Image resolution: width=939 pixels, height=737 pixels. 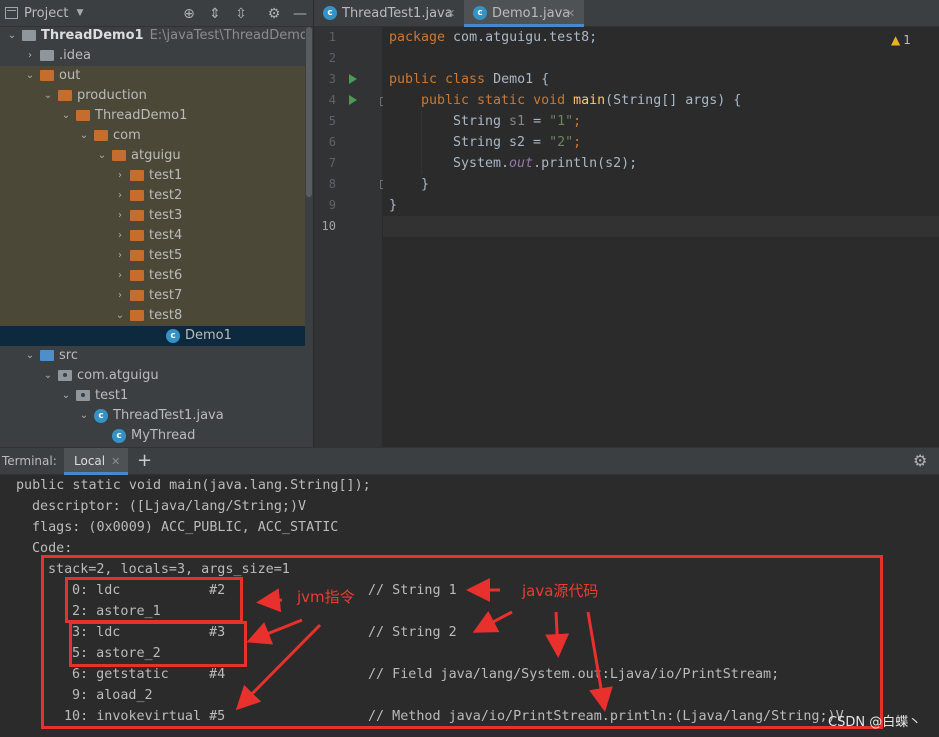 I want to click on tree-item: ⌄ ThreadDemo1, so click(x=152, y=116).